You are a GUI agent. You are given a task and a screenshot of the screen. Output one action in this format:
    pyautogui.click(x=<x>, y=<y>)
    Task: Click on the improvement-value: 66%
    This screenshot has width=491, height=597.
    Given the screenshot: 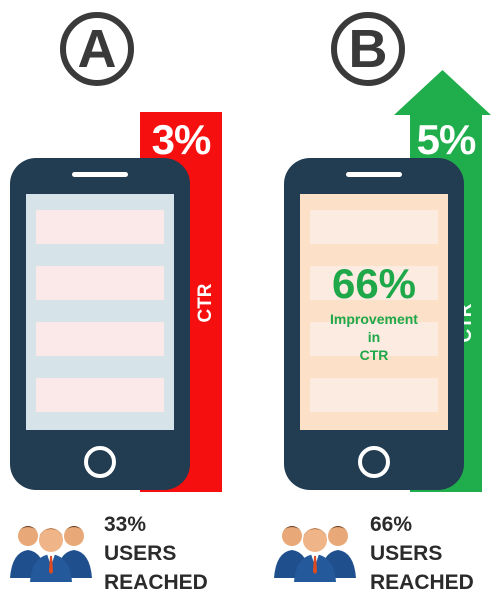 What is the action you would take?
    pyautogui.click(x=374, y=283)
    